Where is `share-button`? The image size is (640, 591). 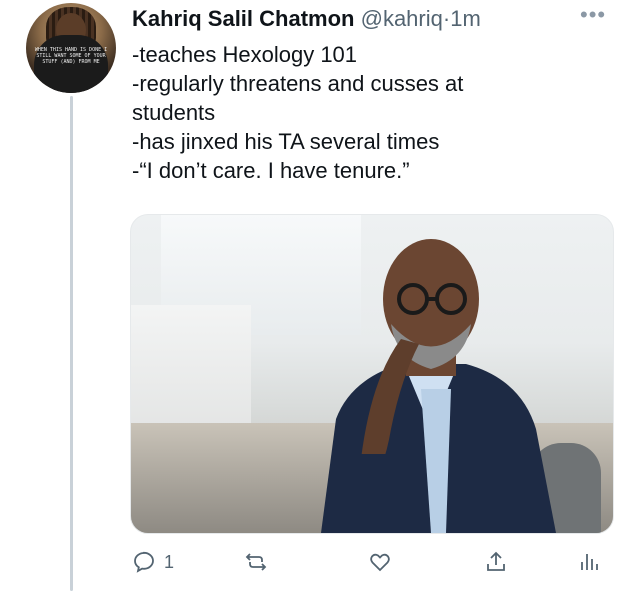 share-button is located at coordinates (496, 562).